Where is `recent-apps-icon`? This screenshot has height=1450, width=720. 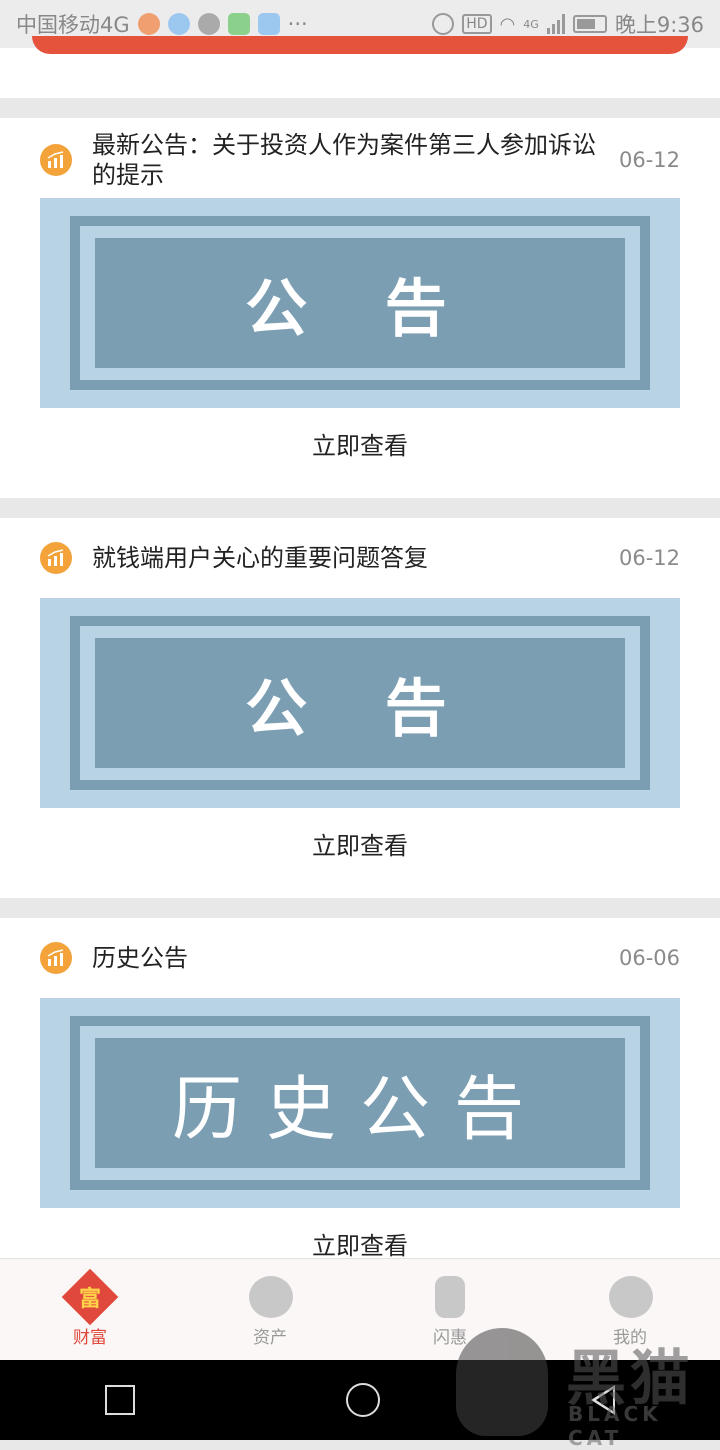
recent-apps-icon is located at coordinates (120, 1400).